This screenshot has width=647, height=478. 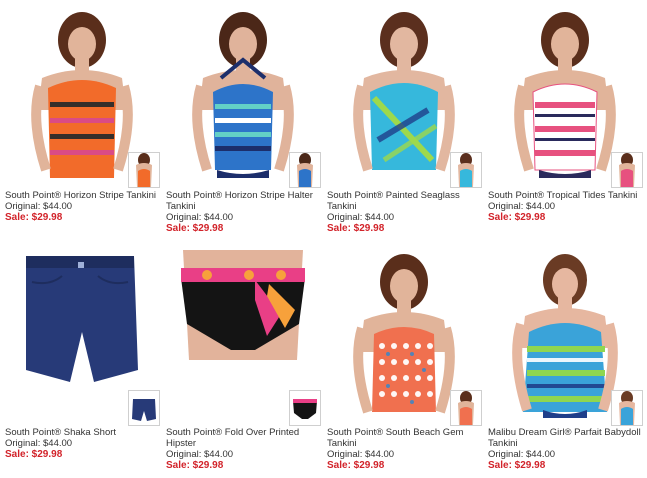 I want to click on swim-top-shape, so click(x=82, y=129).